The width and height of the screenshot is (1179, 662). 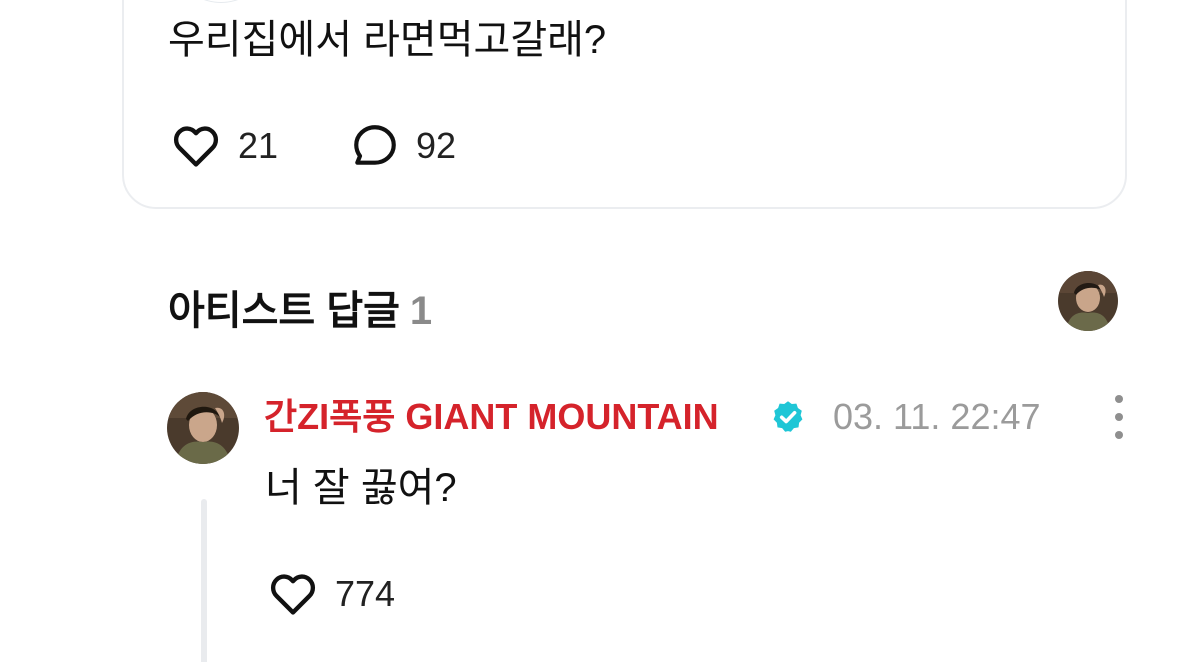 What do you see at coordinates (1119, 399) in the screenshot?
I see `more-vertical-icon` at bounding box center [1119, 399].